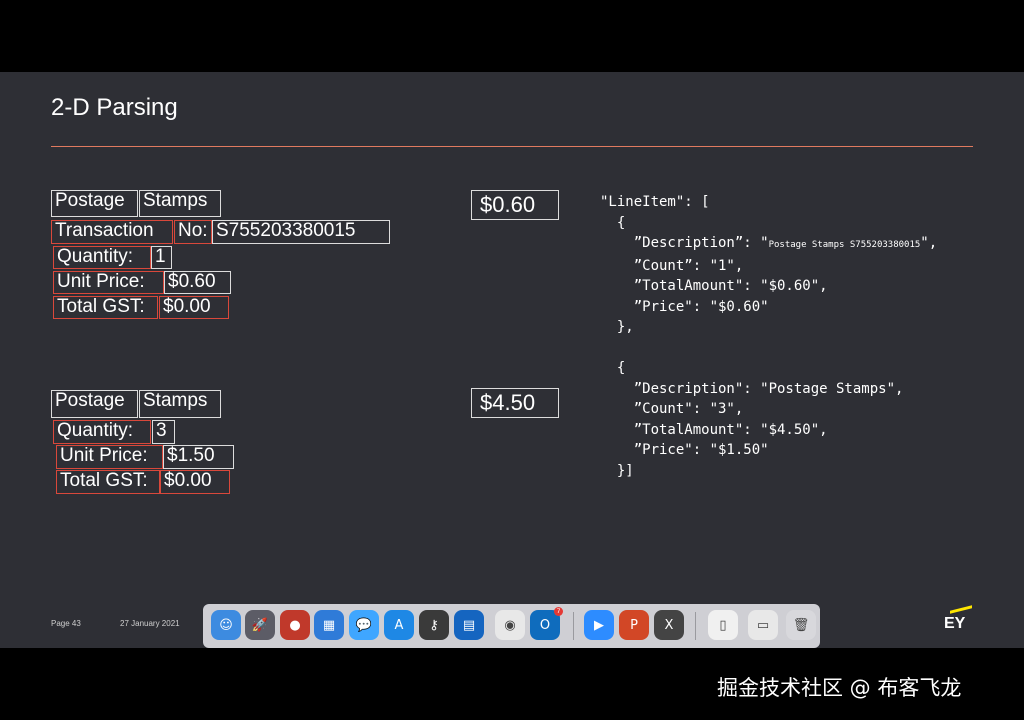 The image size is (1024, 720). I want to click on token-total-gst-label-1: Total GST:, so click(105, 307).